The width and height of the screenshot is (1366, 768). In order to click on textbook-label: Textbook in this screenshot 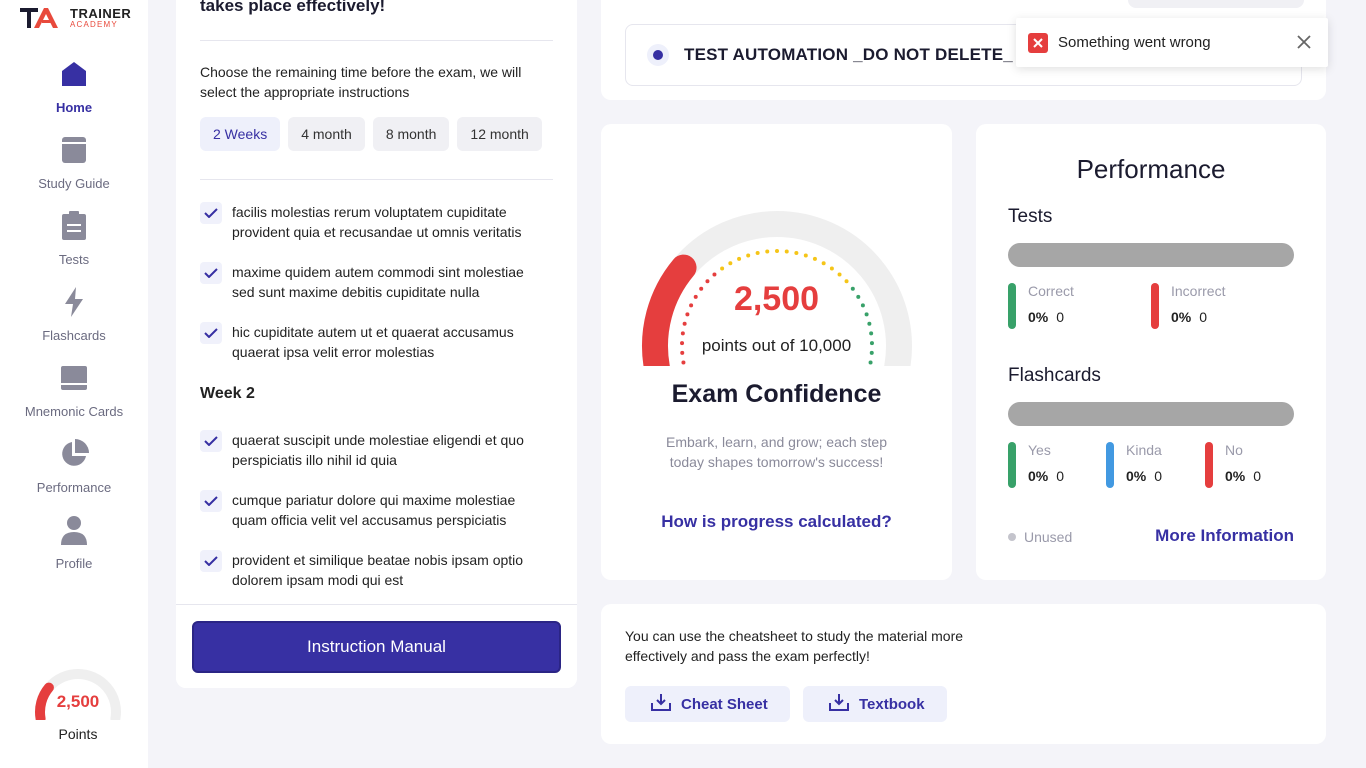, I will do `click(892, 704)`.